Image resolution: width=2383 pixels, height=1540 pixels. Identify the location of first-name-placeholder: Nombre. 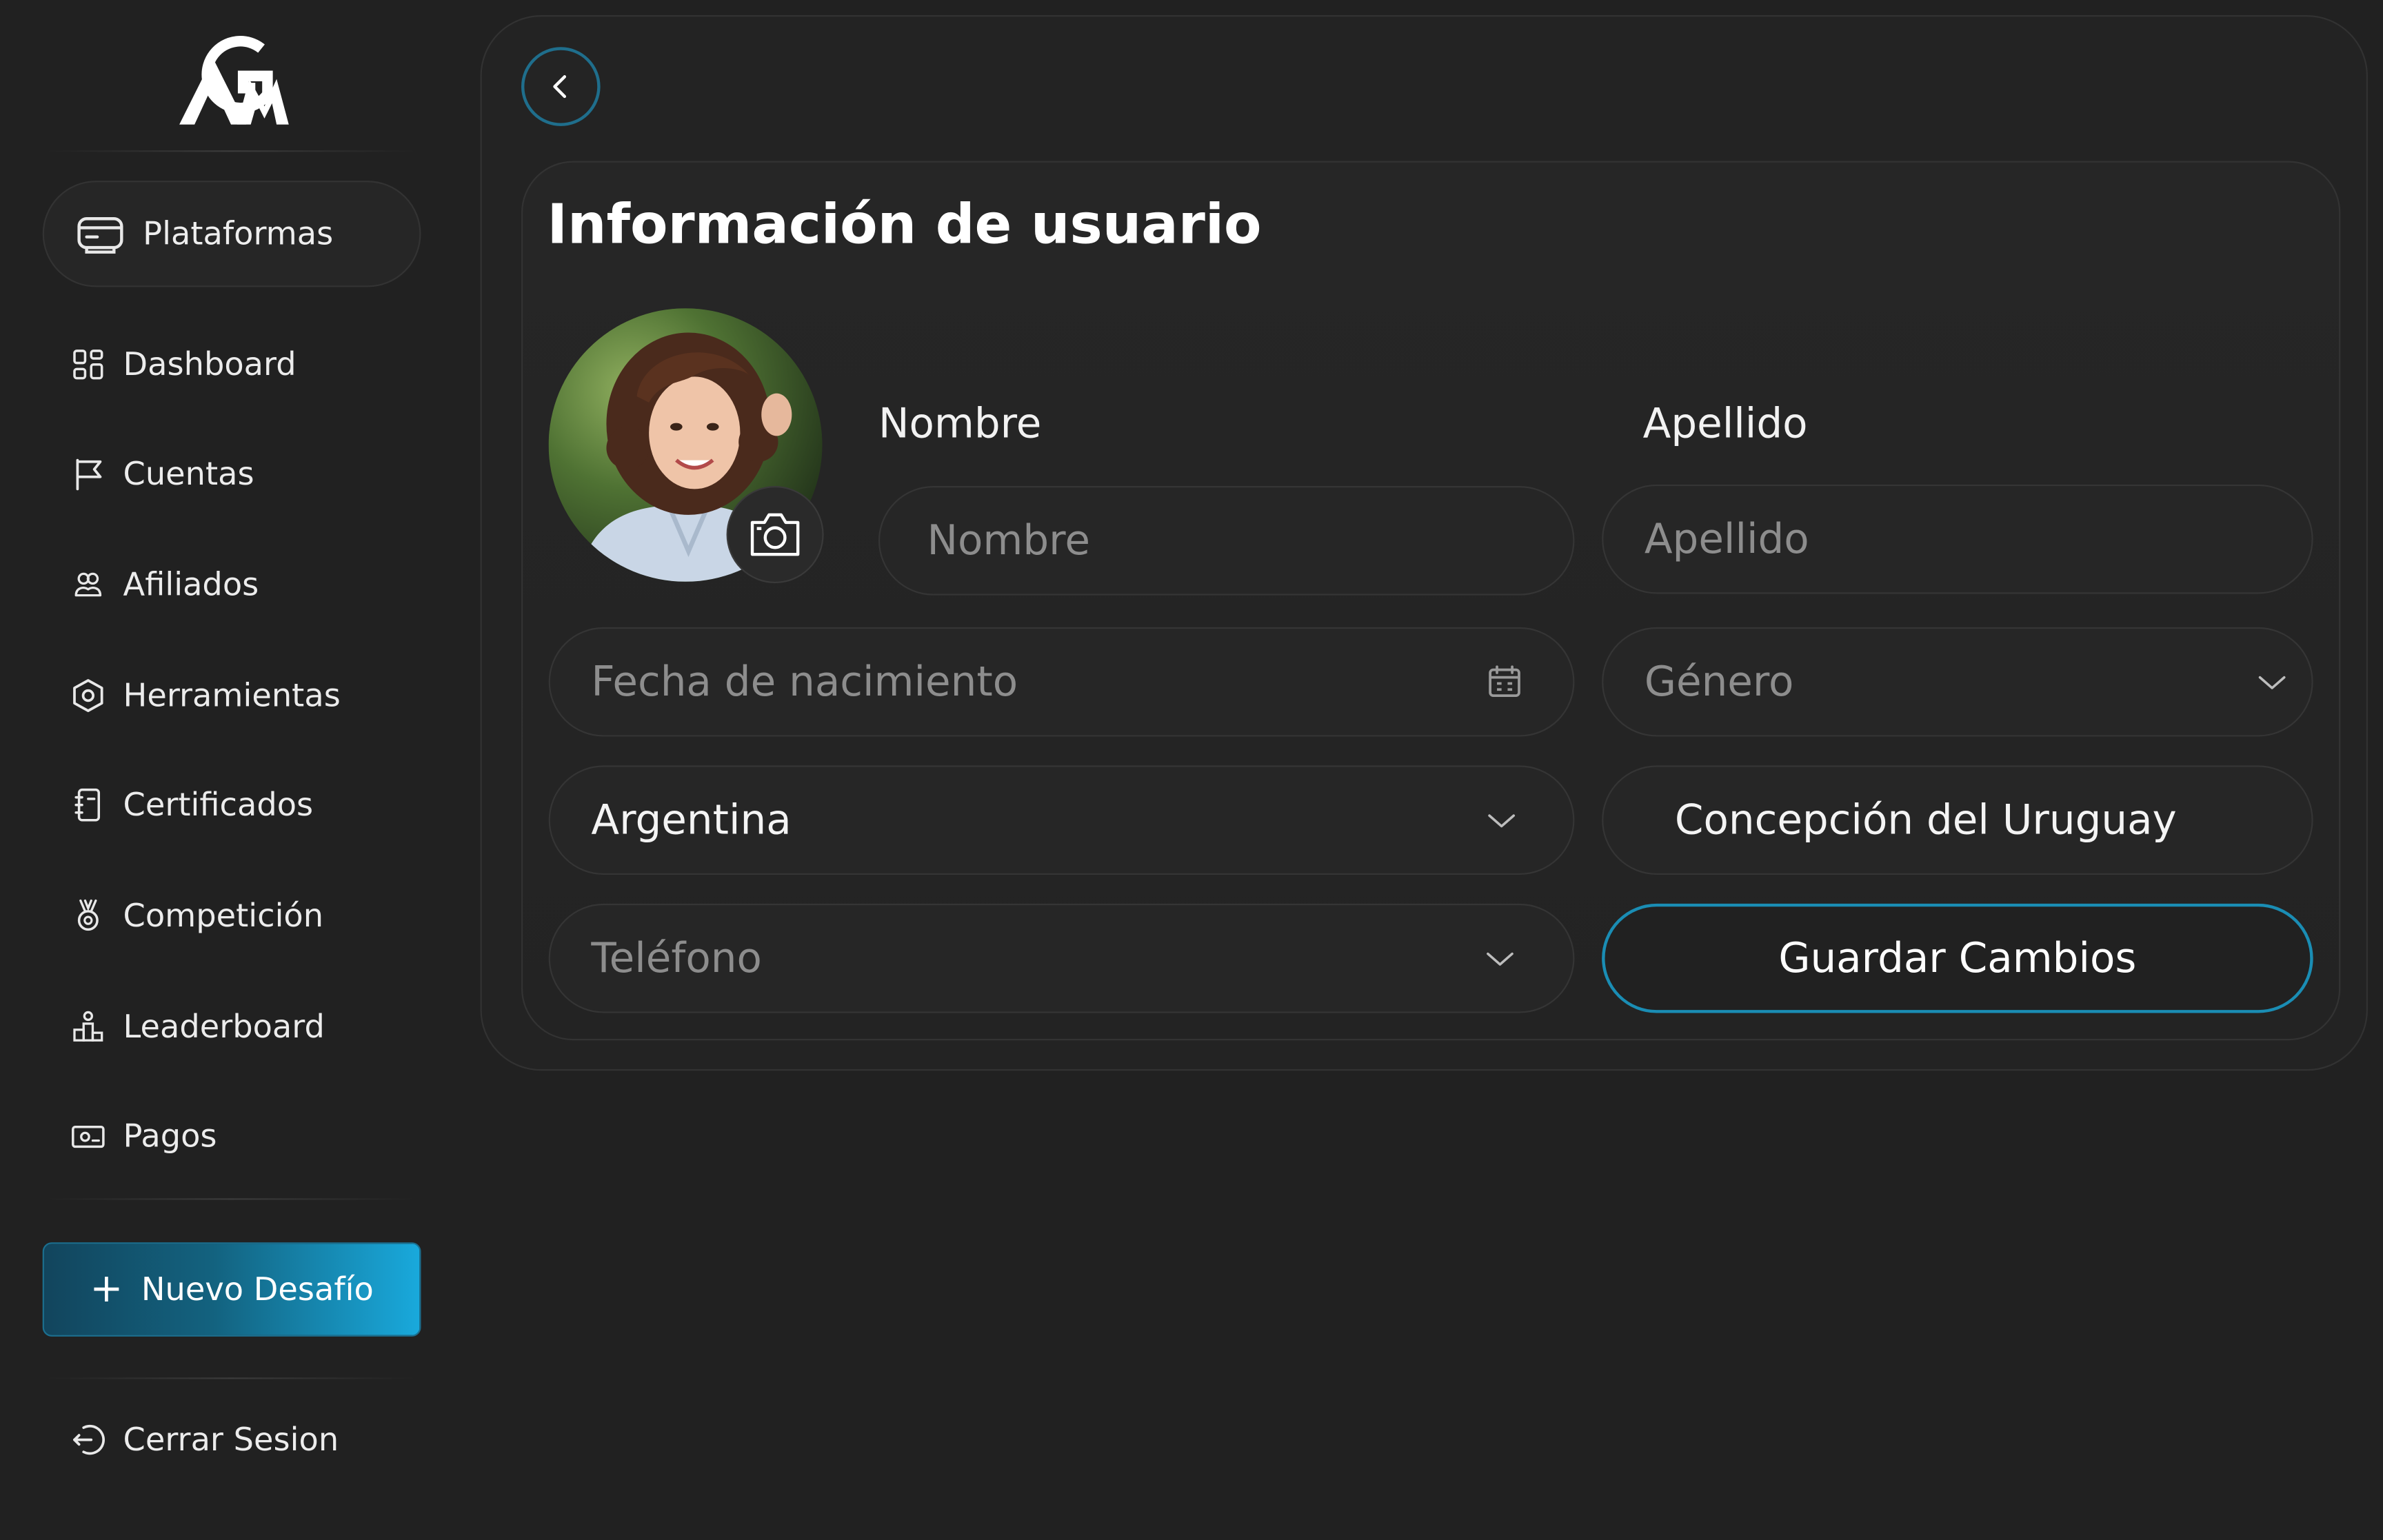
(1008, 541).